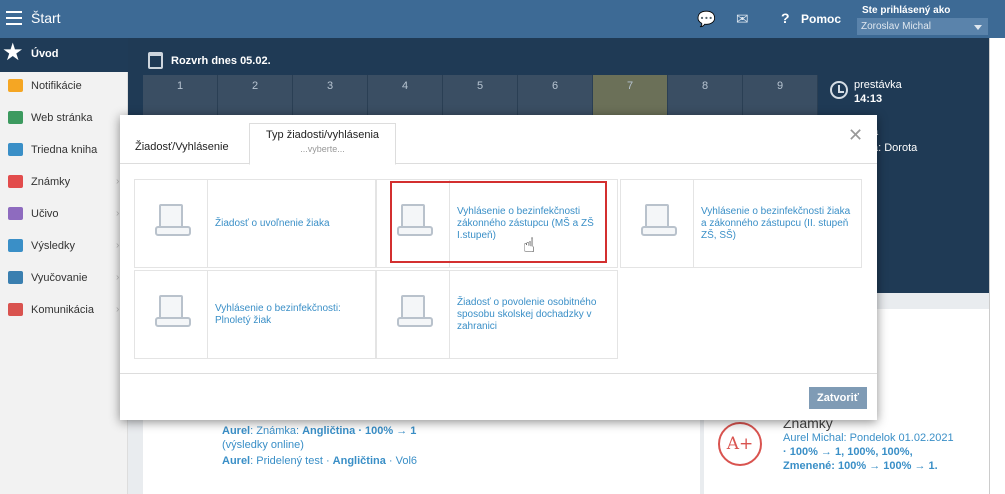 Image resolution: width=1005 pixels, height=494 pixels. Describe the element at coordinates (498, 396) in the screenshot. I see `dialog-footer: Zatvoriť` at that location.